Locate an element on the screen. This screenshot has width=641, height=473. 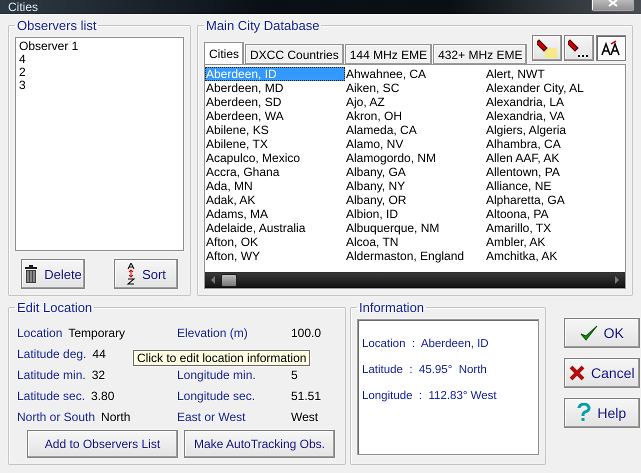
city-item: Aberdeen, WA is located at coordinates (275, 116).